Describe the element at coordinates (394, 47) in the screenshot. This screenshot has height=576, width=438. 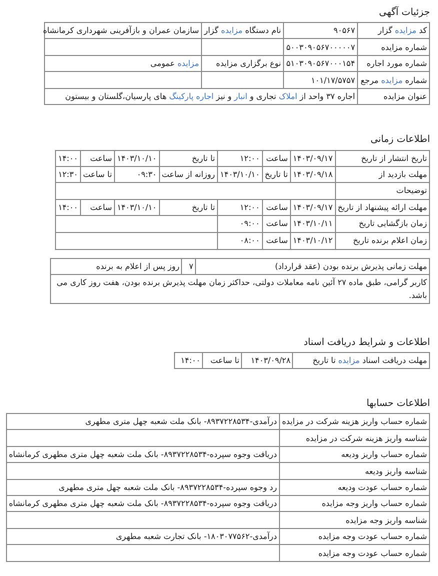
I see `table-cell: شماره مزایده` at that location.